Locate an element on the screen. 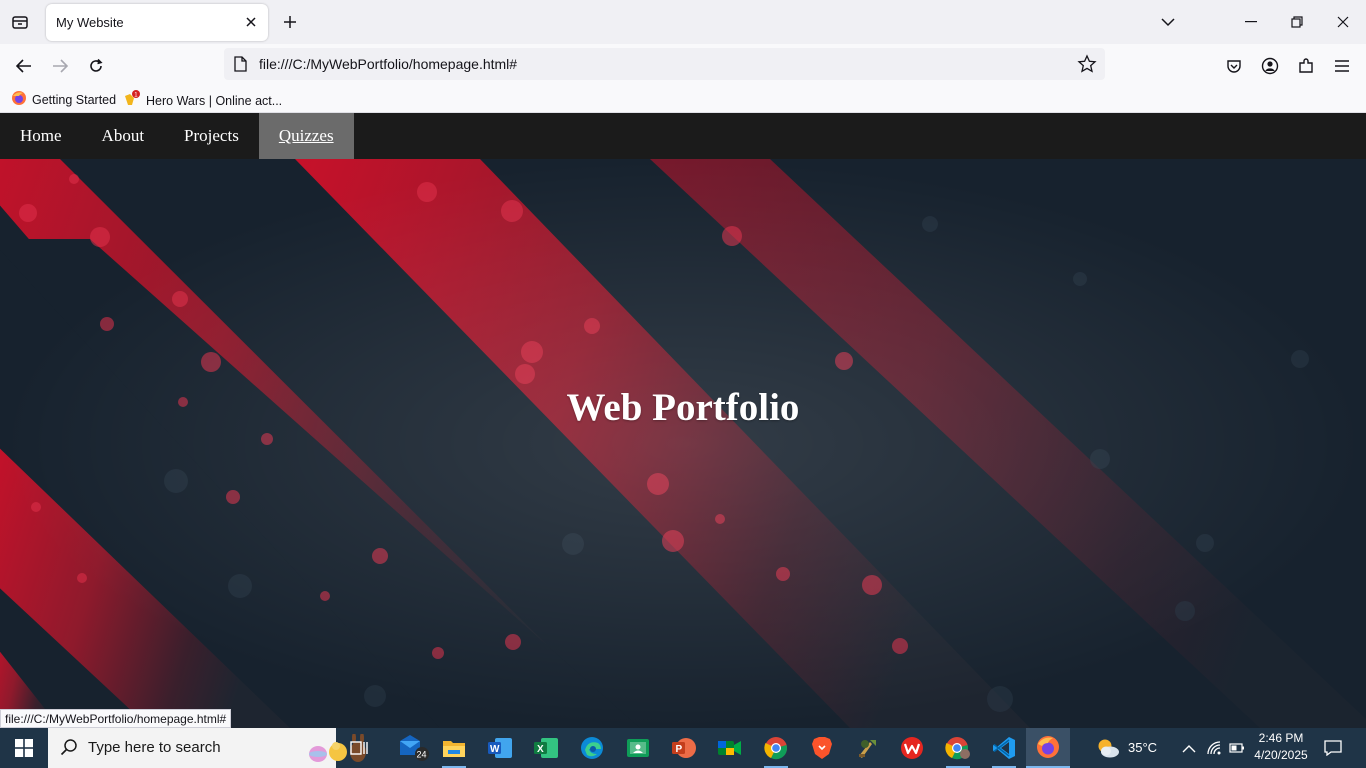  new-tab-icon is located at coordinates (290, 22).